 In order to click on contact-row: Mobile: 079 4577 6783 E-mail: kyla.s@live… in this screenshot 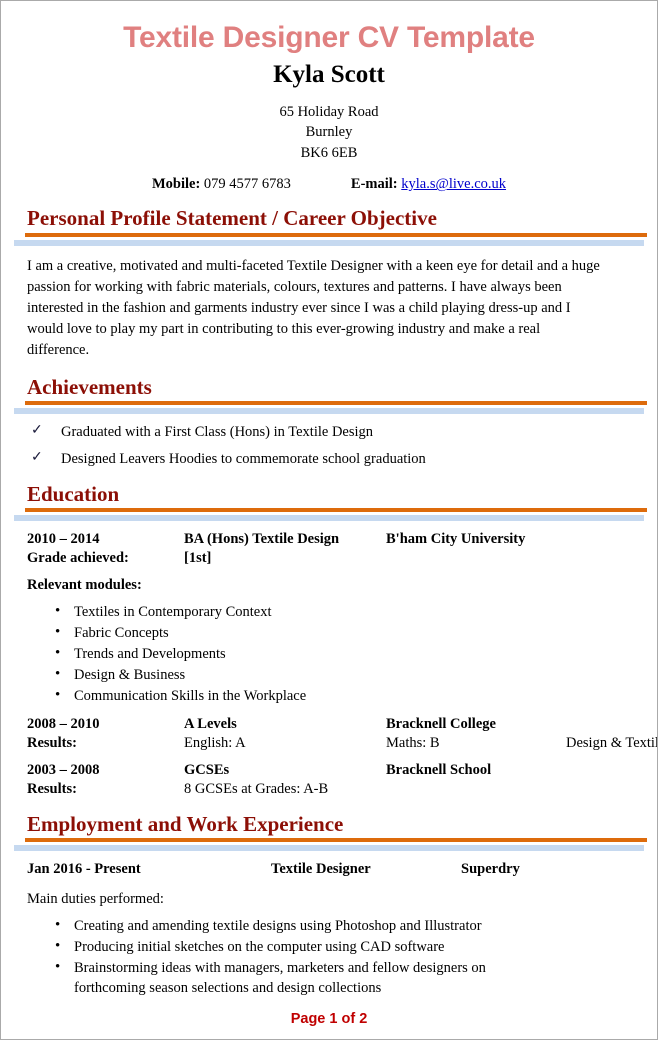, I will do `click(329, 184)`.